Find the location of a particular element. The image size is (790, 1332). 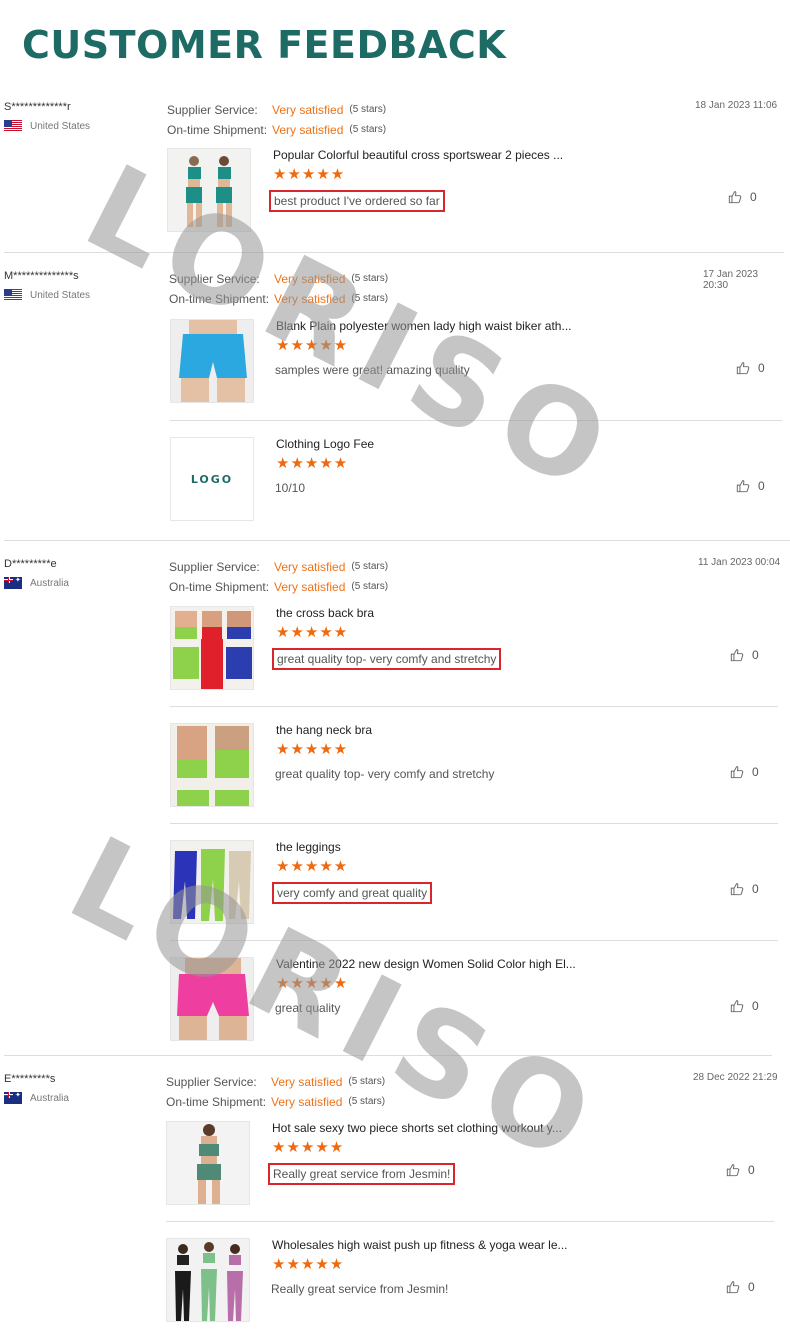

reviewer-name: M**************s is located at coordinates (41, 276).